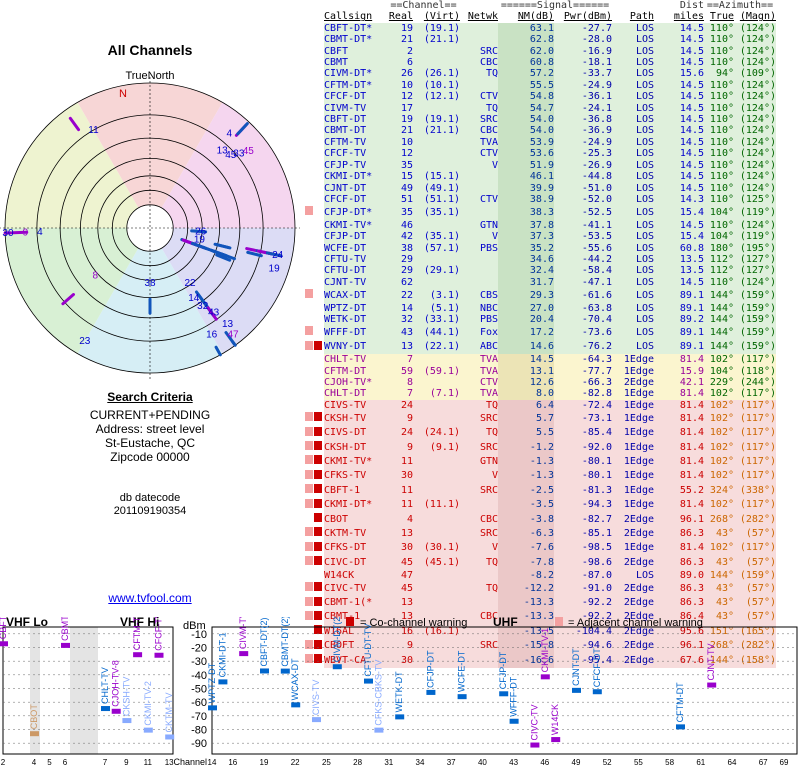 The image size is (800, 768). Describe the element at coordinates (406, 295) in the screenshot. I see `cell-real-channel: 22` at that location.